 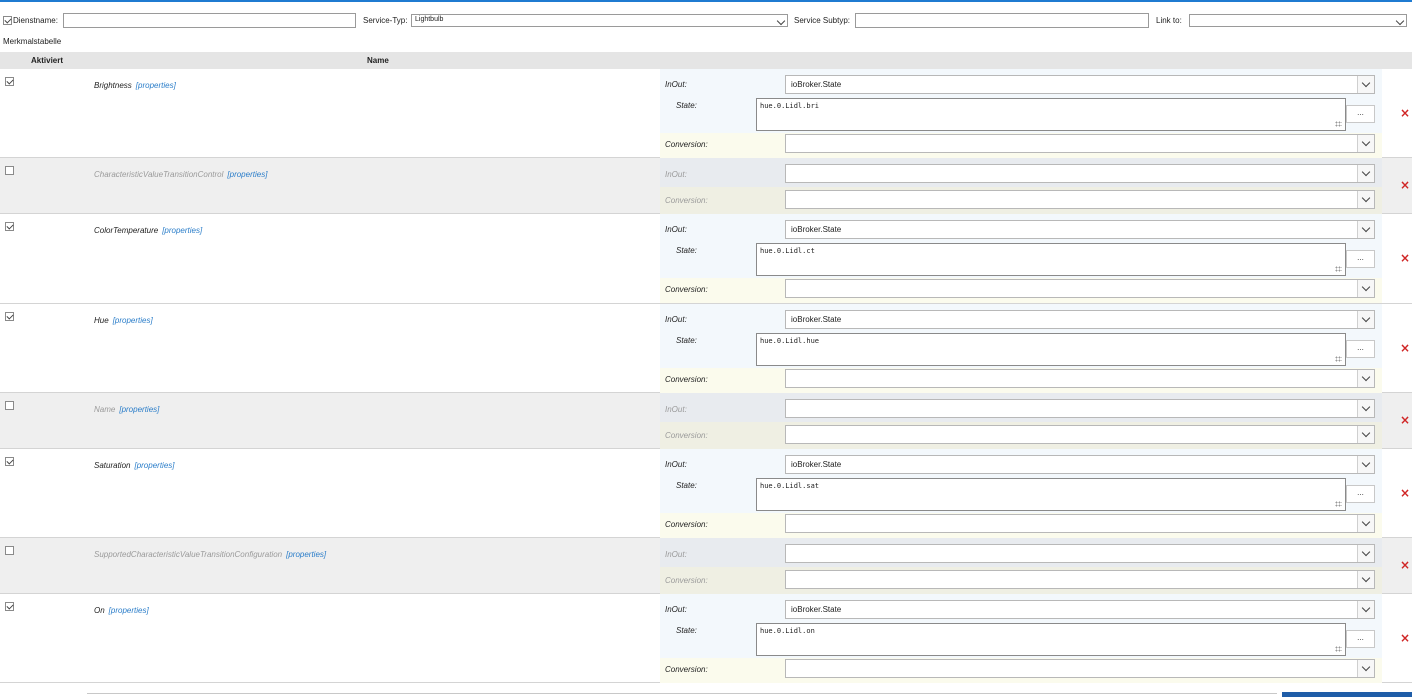 What do you see at coordinates (816, 319) in the screenshot?
I see `inout-value: ioBroker.State` at bounding box center [816, 319].